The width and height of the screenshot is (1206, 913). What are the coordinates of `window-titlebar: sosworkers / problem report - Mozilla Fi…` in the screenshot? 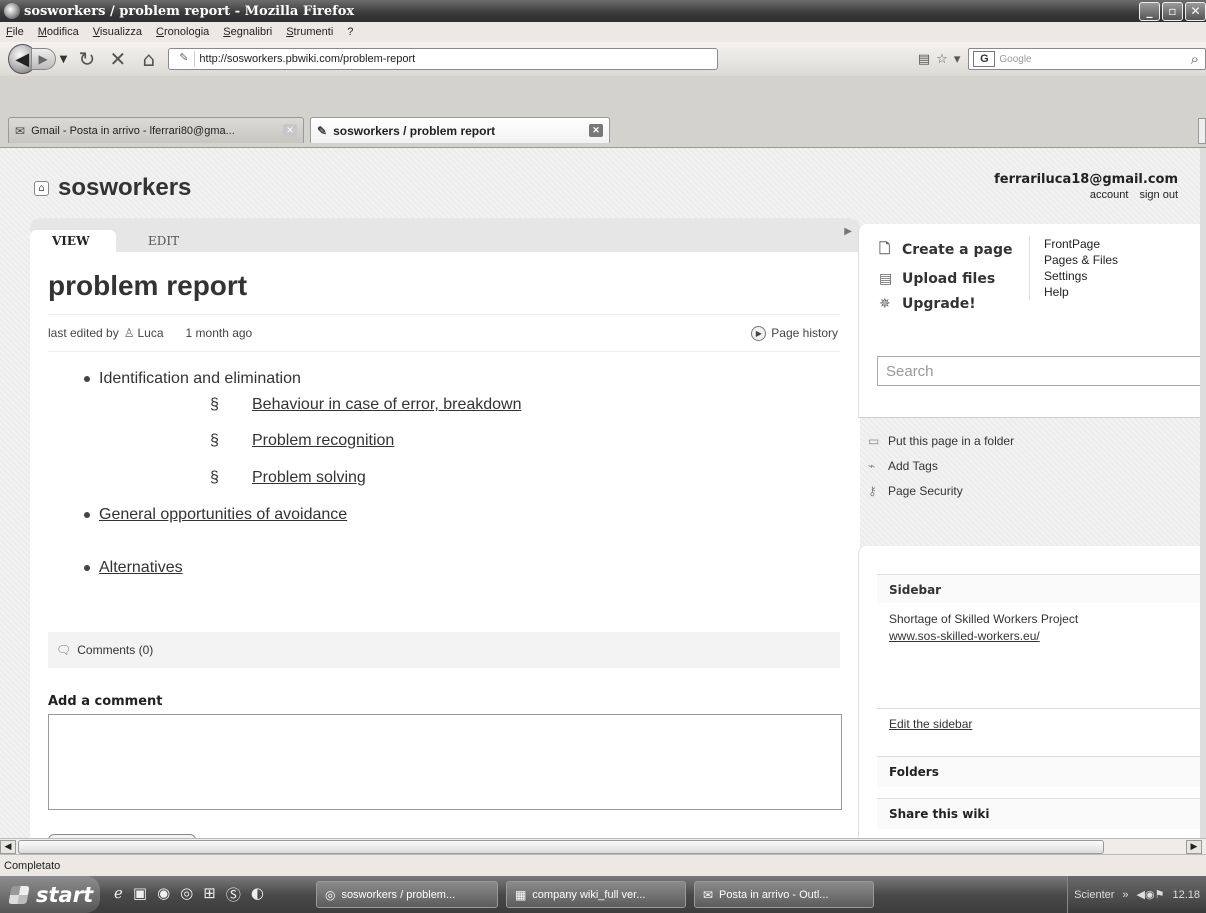 It's located at (603, 11).